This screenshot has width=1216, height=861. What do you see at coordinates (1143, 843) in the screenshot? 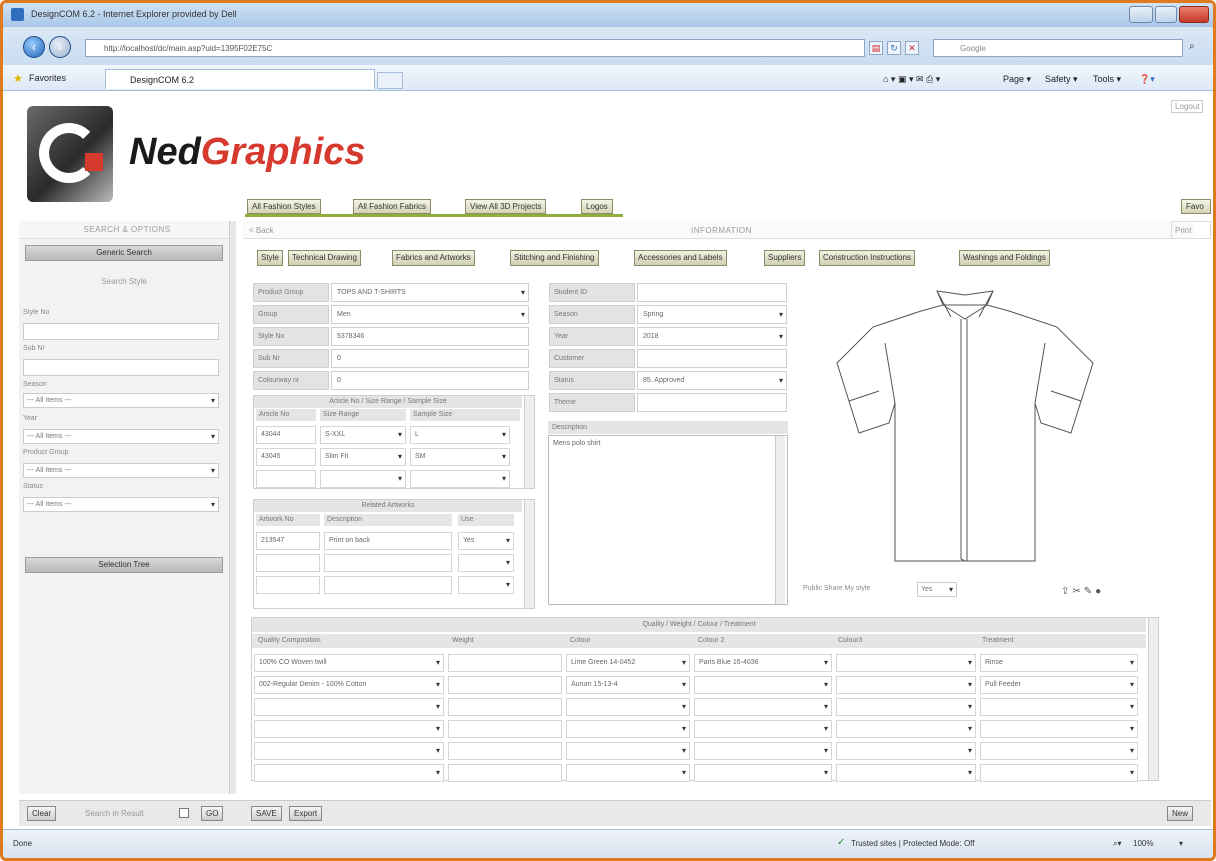
I see `zoom-level: 100%` at bounding box center [1143, 843].